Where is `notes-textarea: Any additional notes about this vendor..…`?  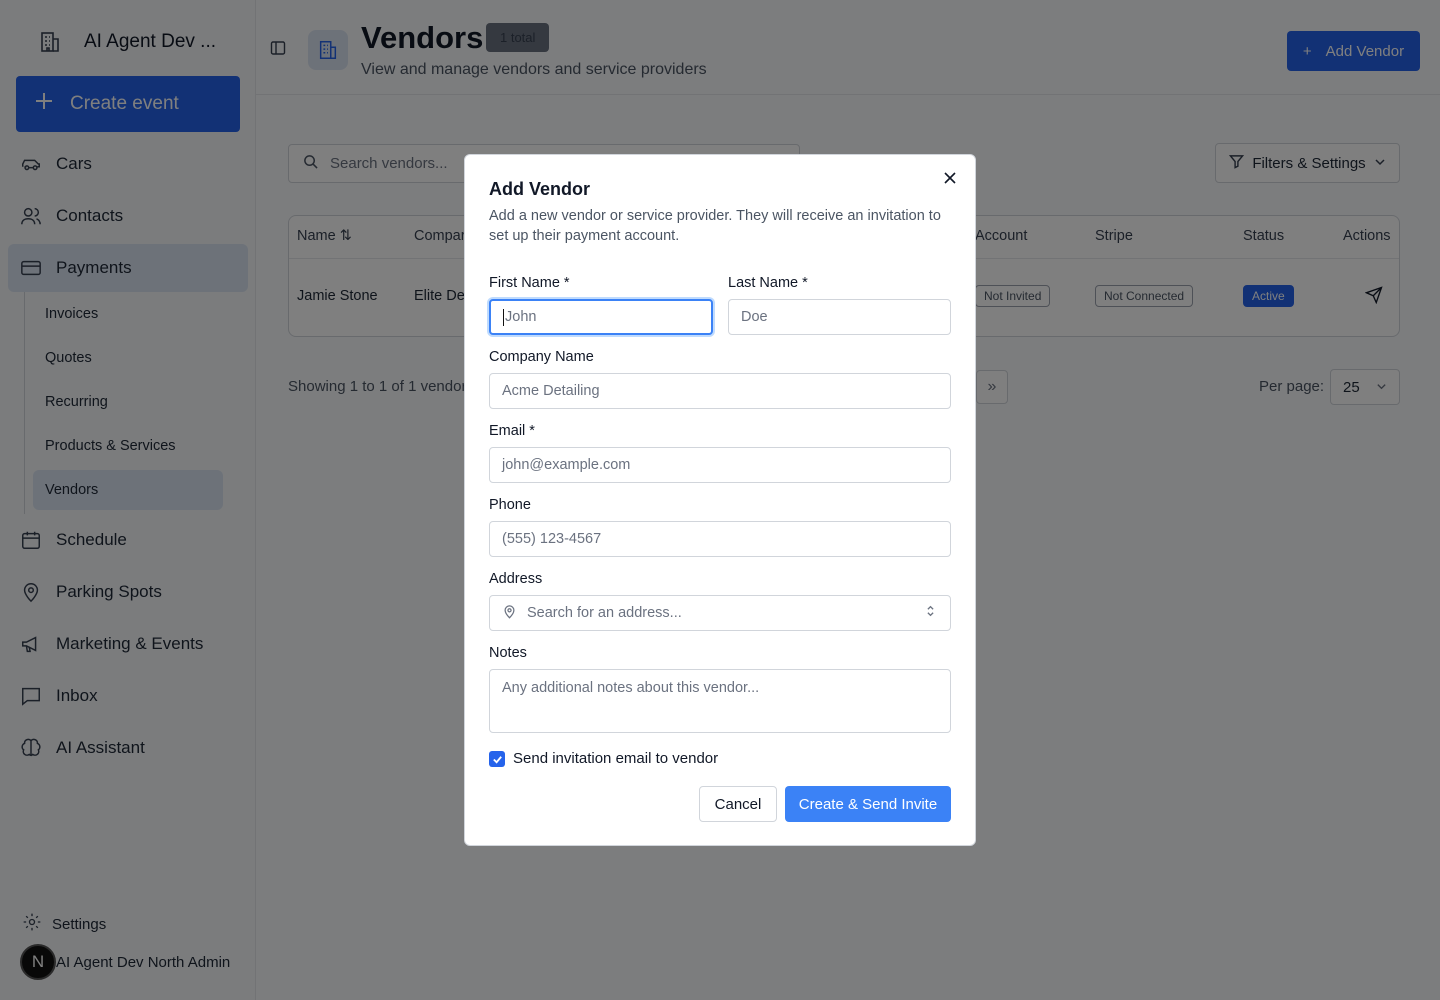 notes-textarea: Any additional notes about this vendor..… is located at coordinates (720, 701).